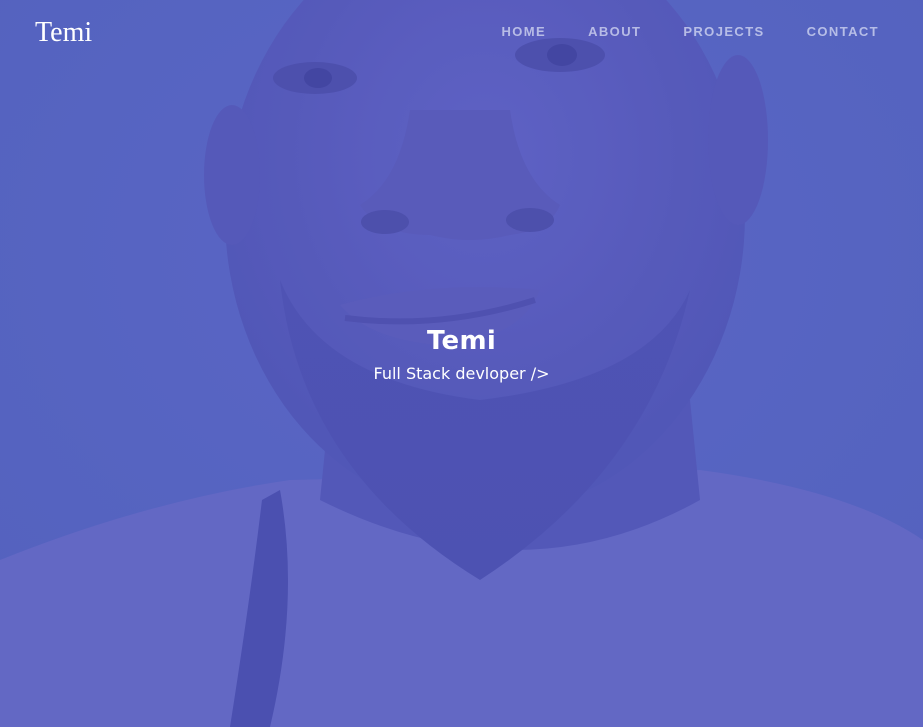 The image size is (923, 727). What do you see at coordinates (461, 341) in the screenshot?
I see `hero-name: Temi` at bounding box center [461, 341].